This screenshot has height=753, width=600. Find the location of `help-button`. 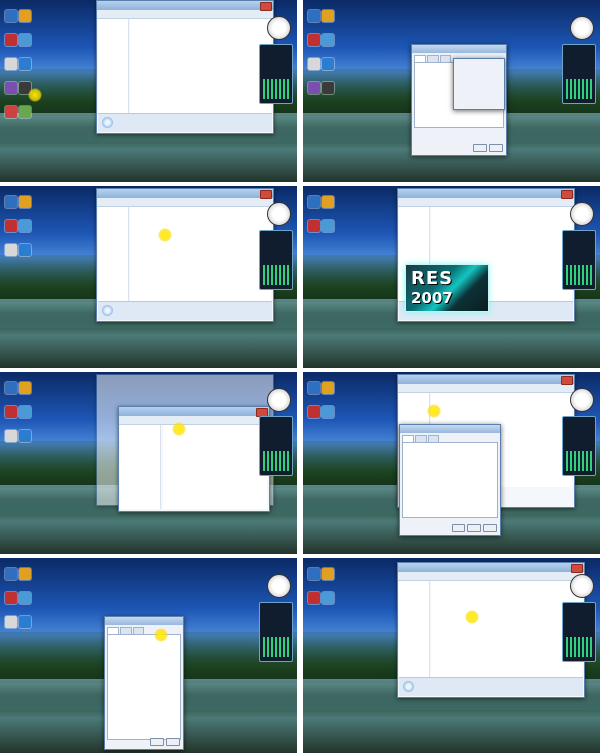

help-button is located at coordinates (490, 528).